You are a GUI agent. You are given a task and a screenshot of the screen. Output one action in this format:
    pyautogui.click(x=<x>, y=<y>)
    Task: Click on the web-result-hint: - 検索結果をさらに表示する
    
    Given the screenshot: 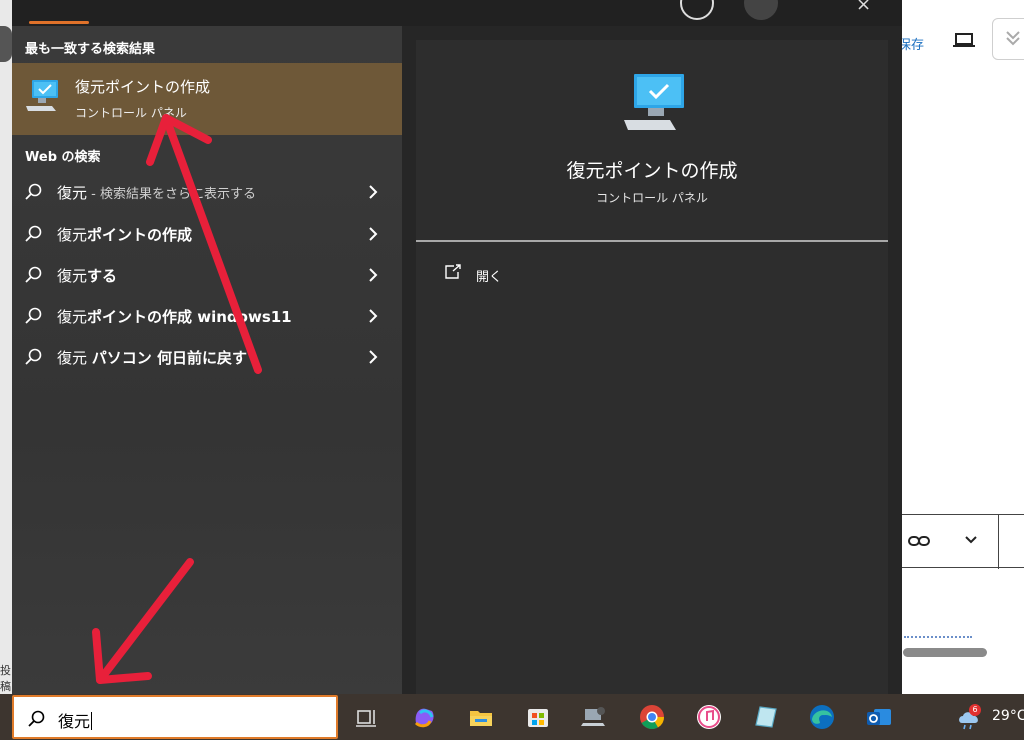 What is the action you would take?
    pyautogui.click(x=171, y=194)
    